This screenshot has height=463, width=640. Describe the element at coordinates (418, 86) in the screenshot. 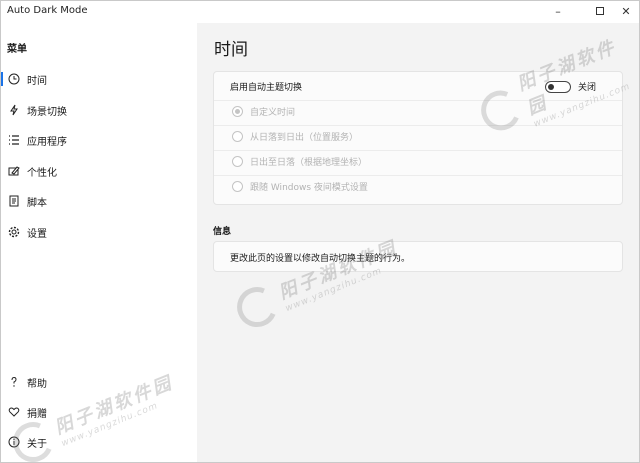

I see `auto-switch-row: 启用自动主题切换 关闭` at that location.